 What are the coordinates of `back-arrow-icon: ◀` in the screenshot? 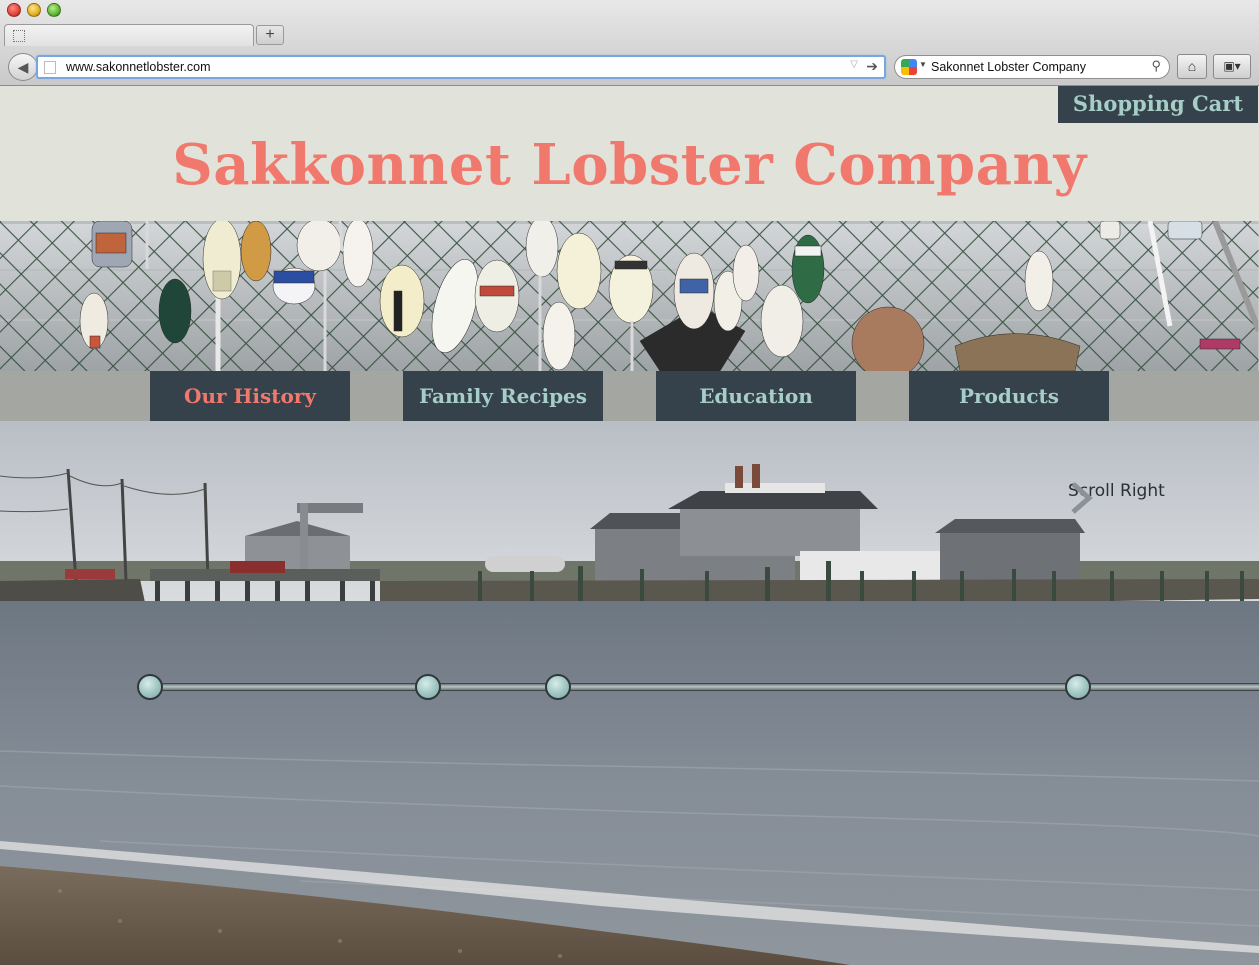 It's located at (23, 67).